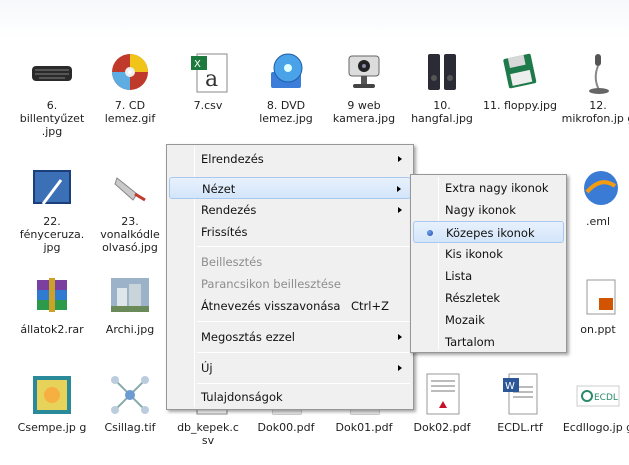 The height and width of the screenshot is (465, 629). I want to click on file-item: .eml, so click(593, 197).